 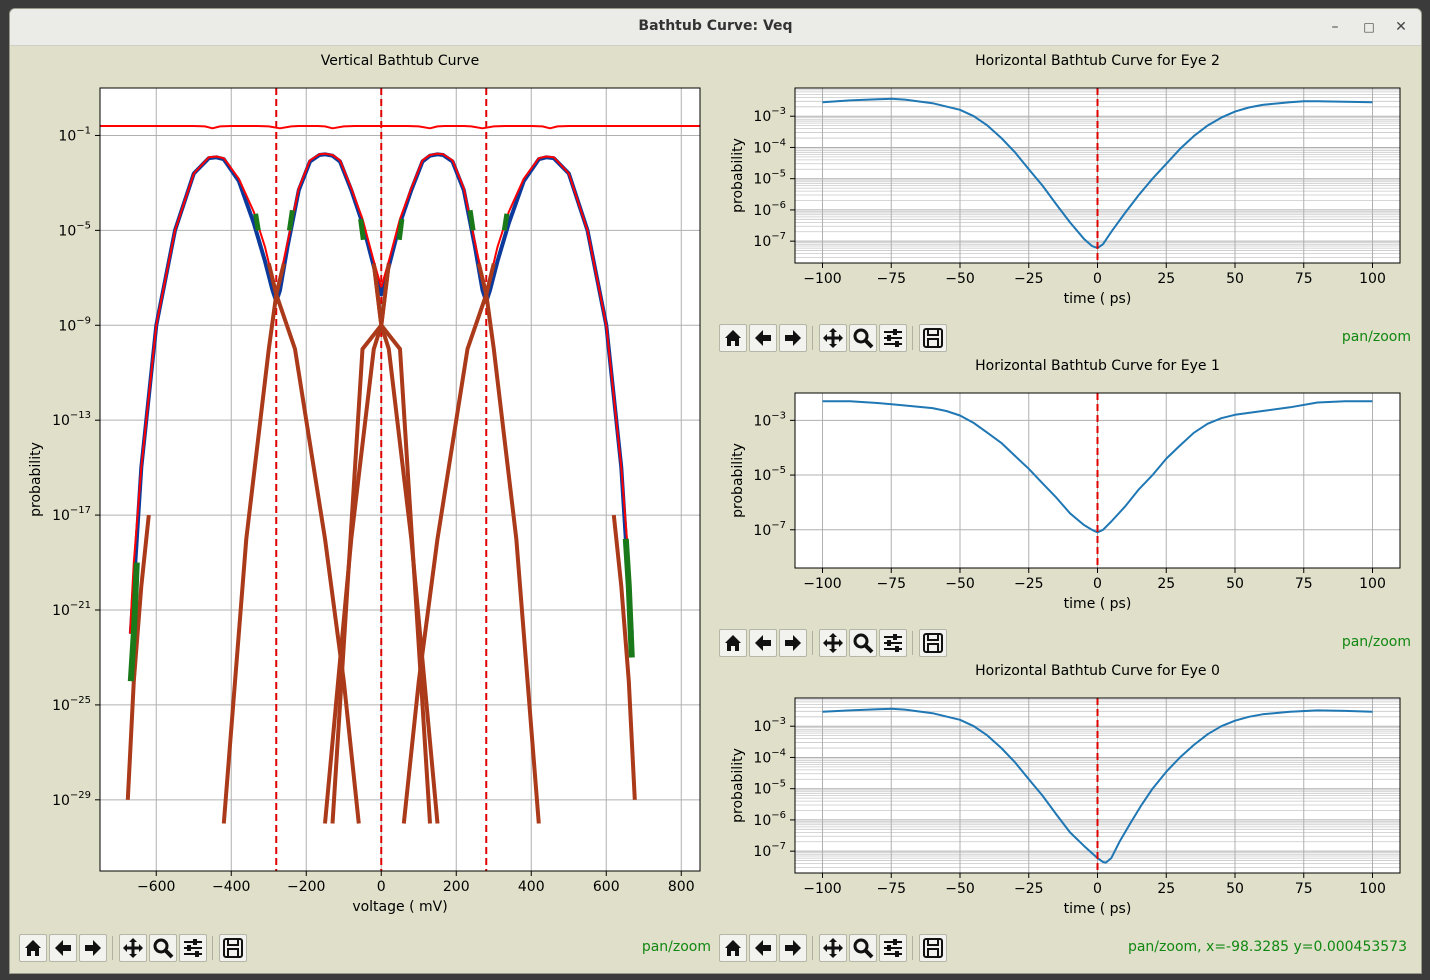 I want to click on x-tick-label: −75, so click(x=891, y=279).